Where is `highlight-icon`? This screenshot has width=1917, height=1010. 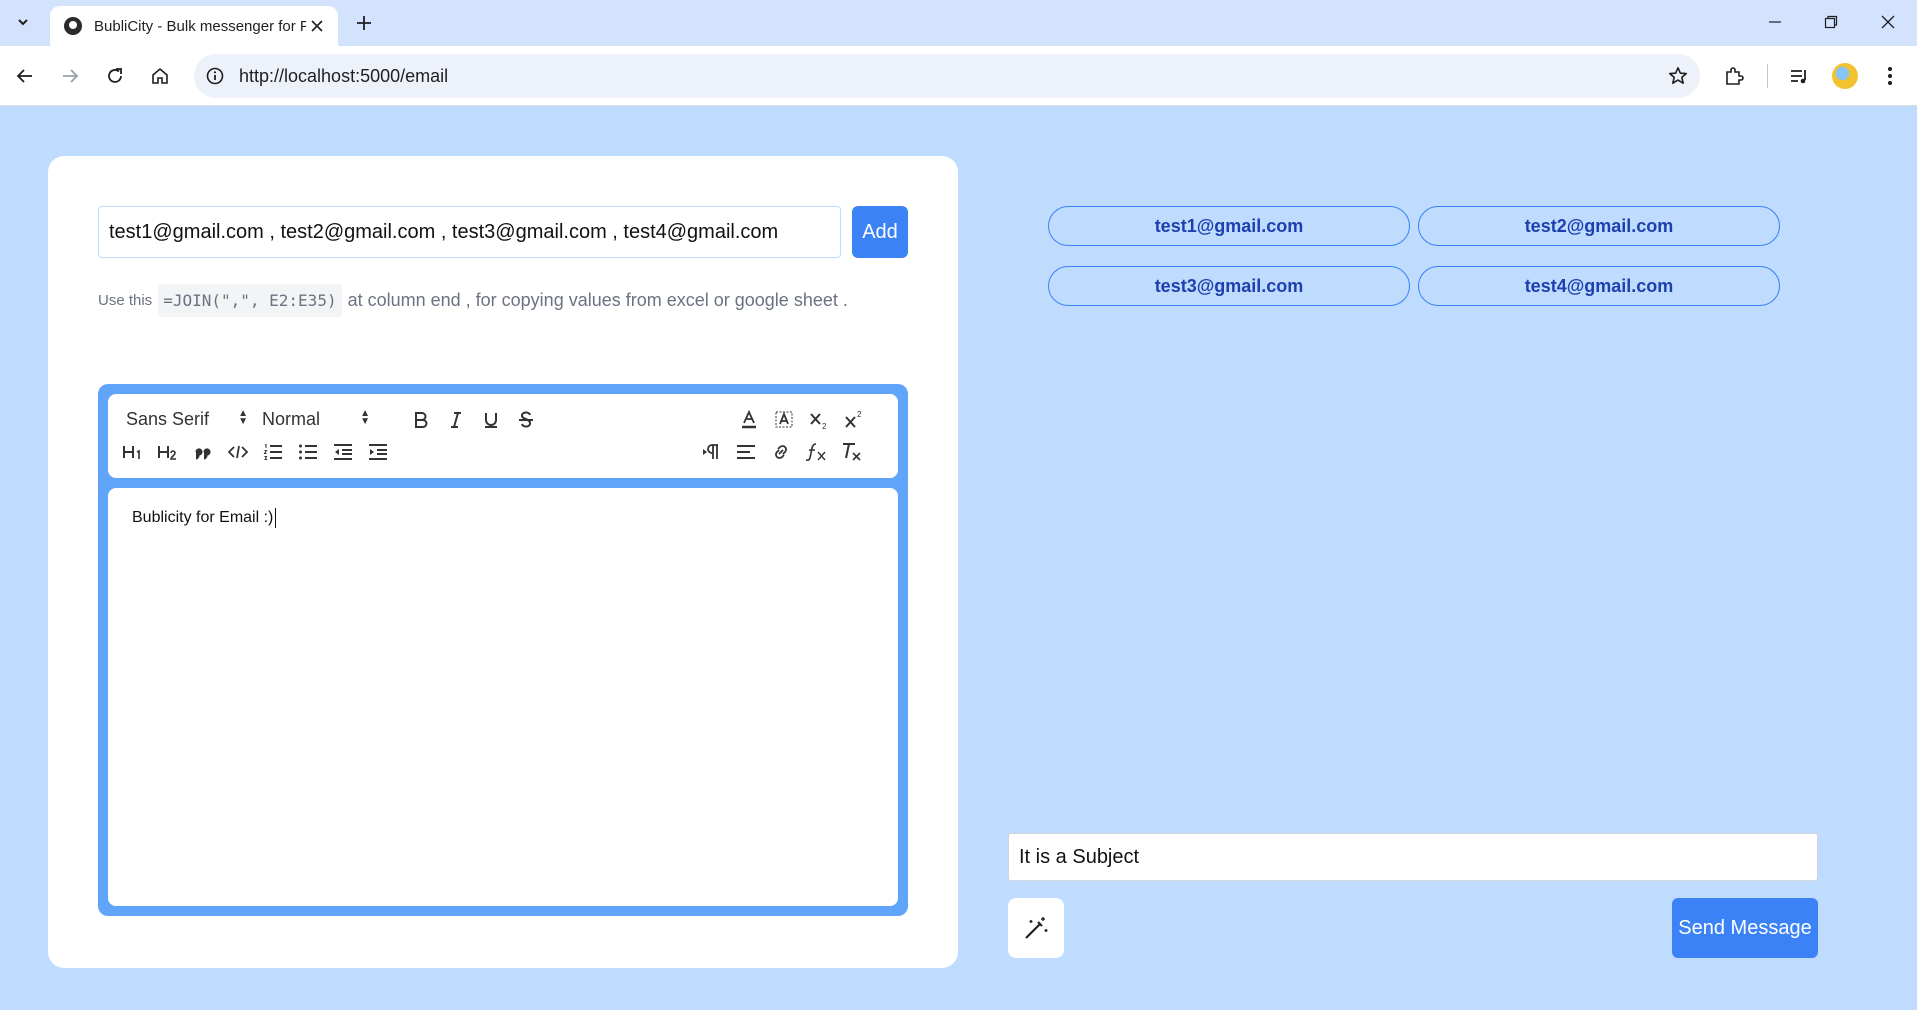
highlight-icon is located at coordinates (784, 419).